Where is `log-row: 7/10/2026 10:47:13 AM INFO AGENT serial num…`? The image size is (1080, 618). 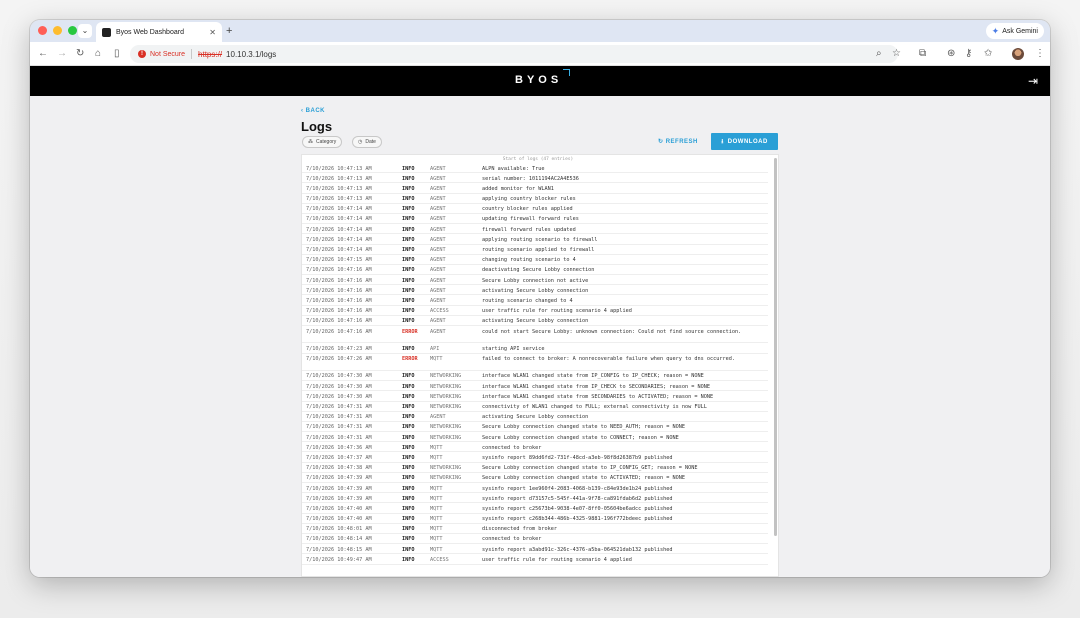
log-row: 7/10/2026 10:47:13 AM INFO AGENT serial num… is located at coordinates (535, 178).